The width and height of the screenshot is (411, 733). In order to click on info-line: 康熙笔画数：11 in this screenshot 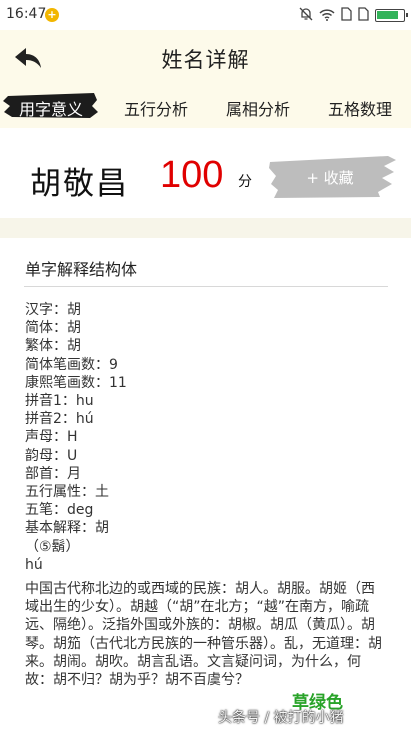, I will do `click(76, 382)`.